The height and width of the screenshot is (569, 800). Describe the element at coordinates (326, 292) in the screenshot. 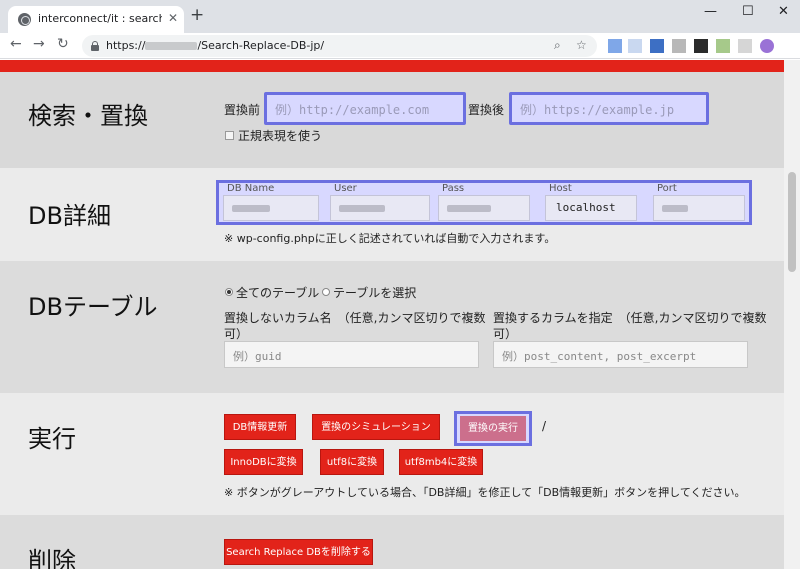

I see `select-tables-radio` at that location.